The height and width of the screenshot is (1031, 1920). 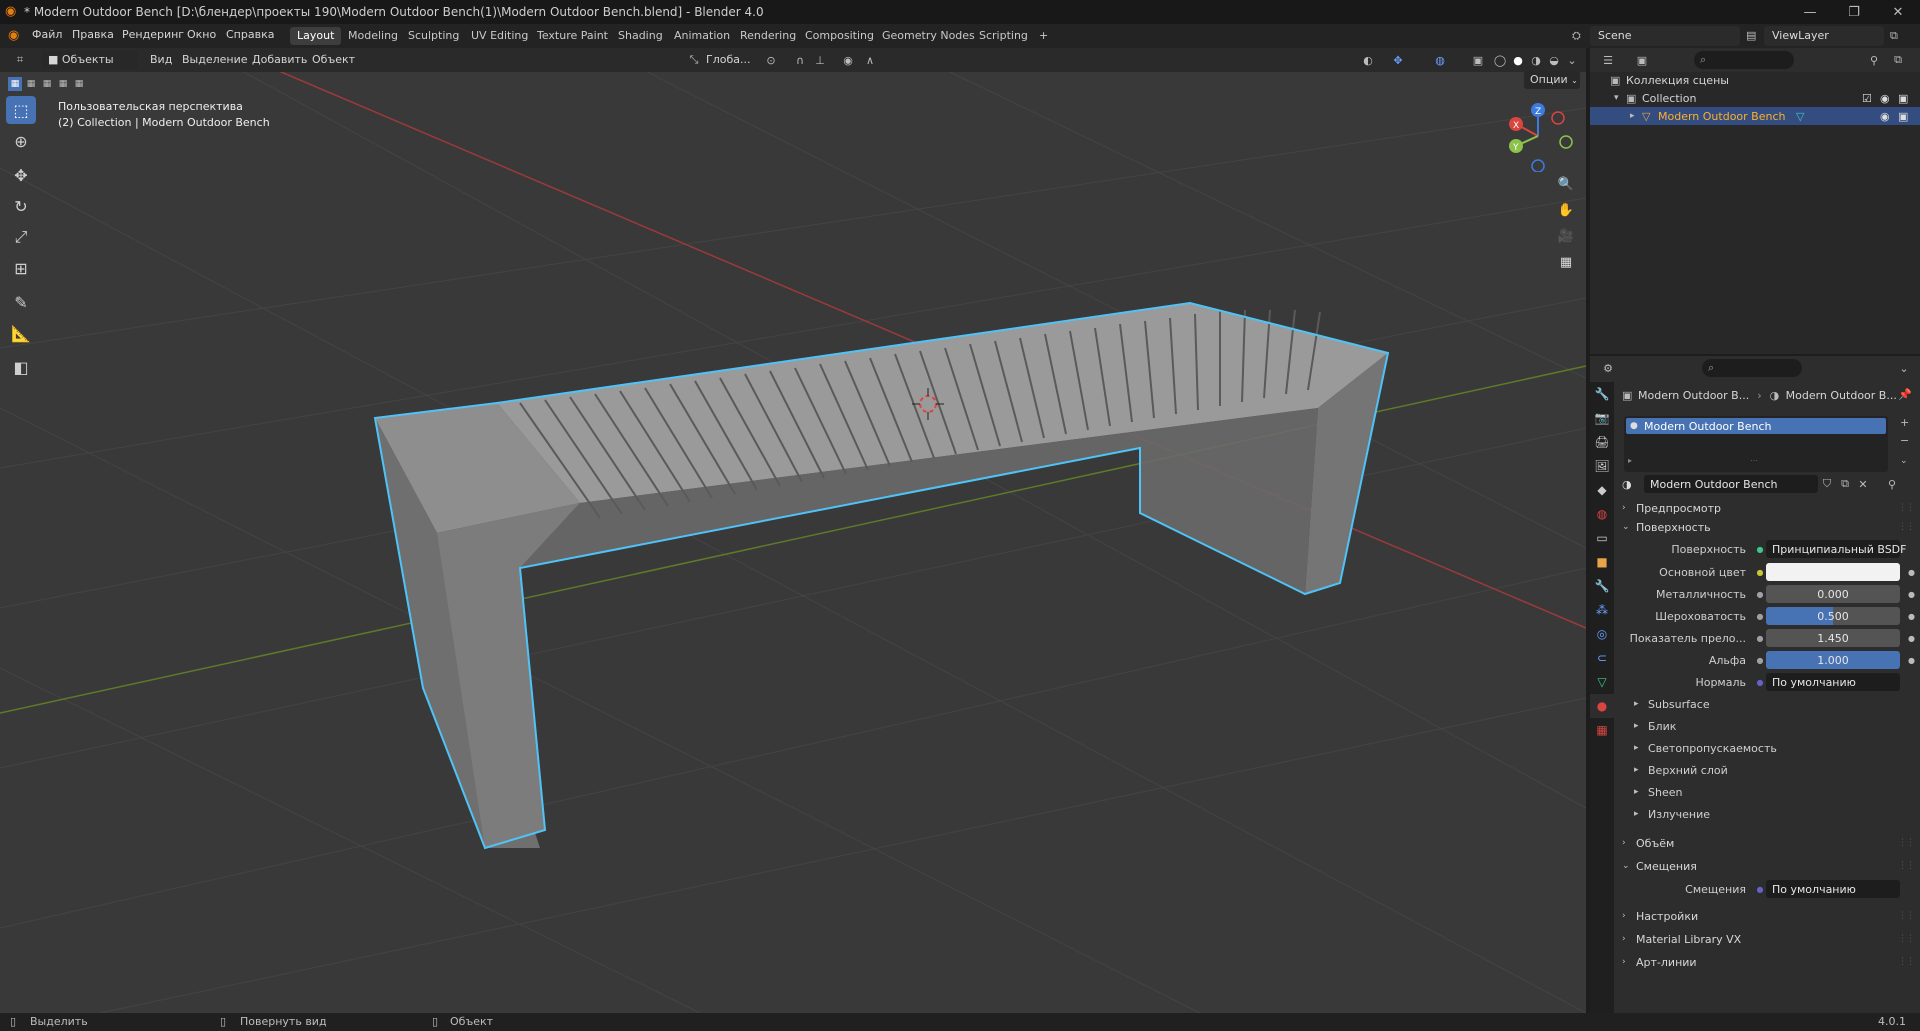 I want to click on menu-edit: Правка, so click(x=93, y=34).